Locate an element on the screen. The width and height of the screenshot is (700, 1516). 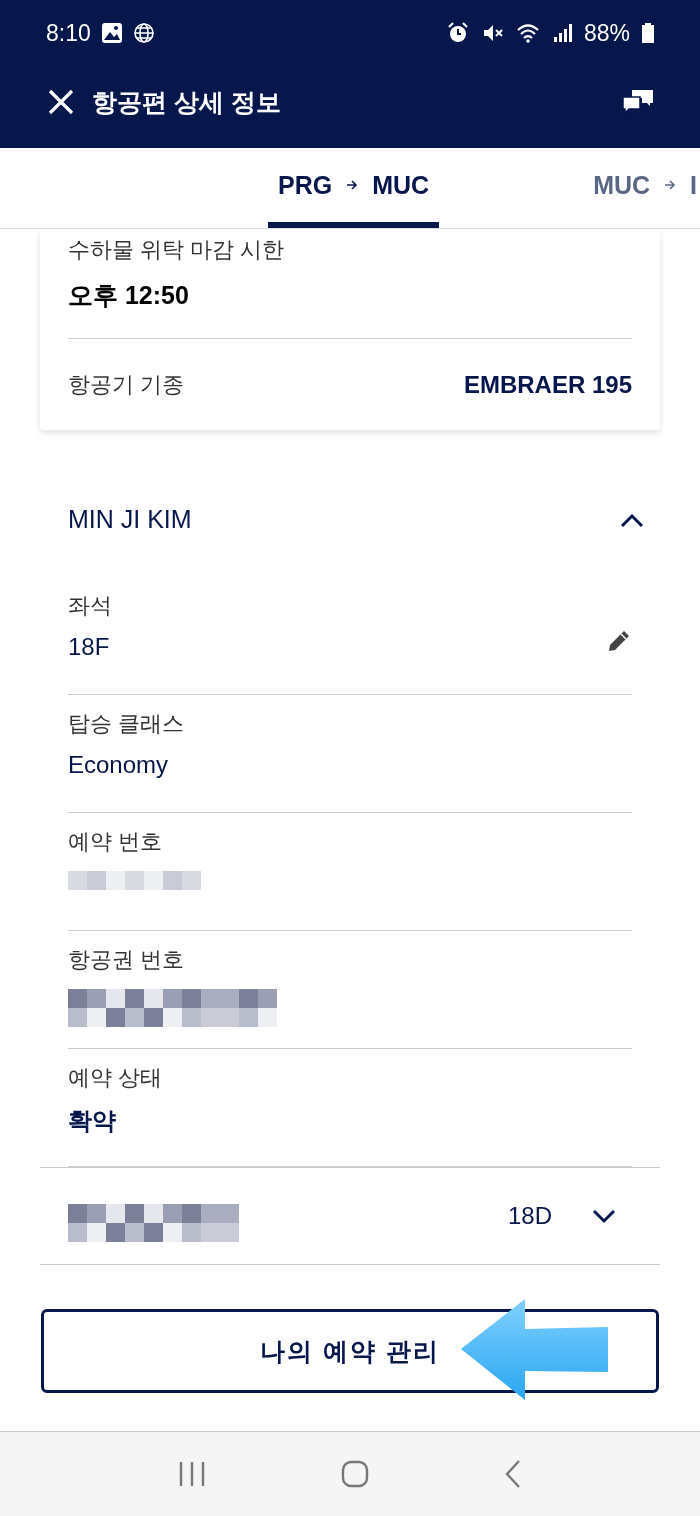
back-button is located at coordinates (513, 1474).